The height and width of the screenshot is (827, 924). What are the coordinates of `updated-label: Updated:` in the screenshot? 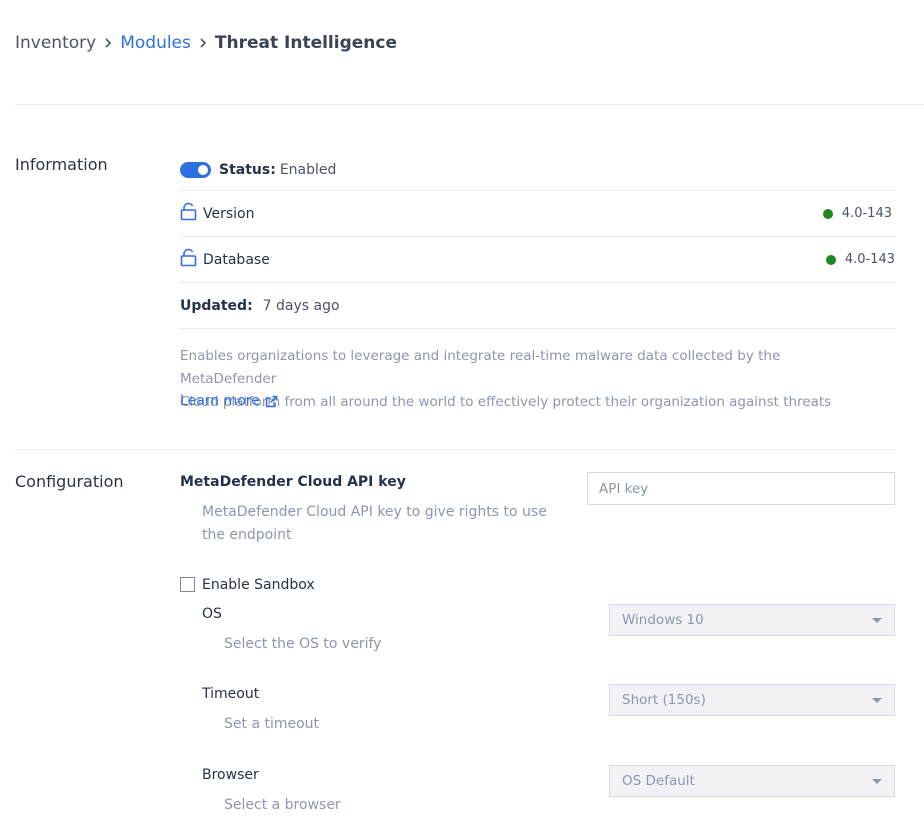 It's located at (216, 305).